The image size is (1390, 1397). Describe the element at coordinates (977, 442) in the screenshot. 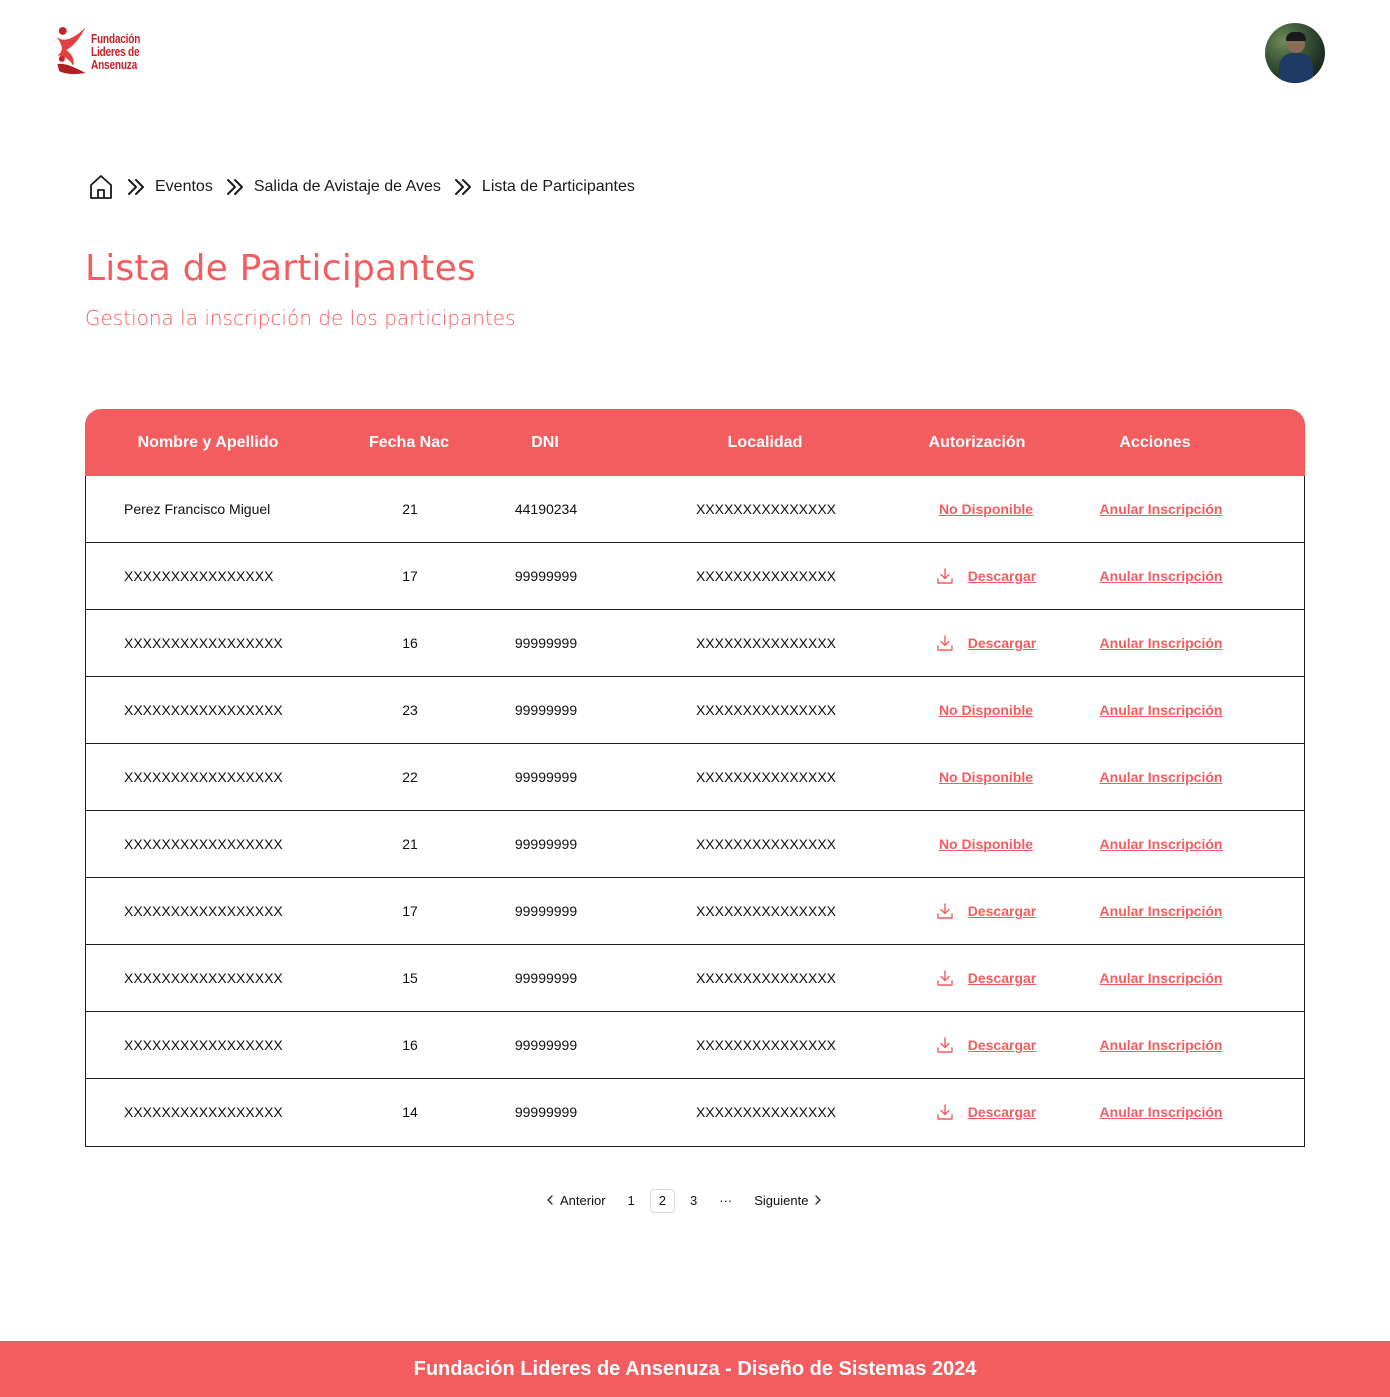

I see `column-header-autorizacion: Autorización` at that location.